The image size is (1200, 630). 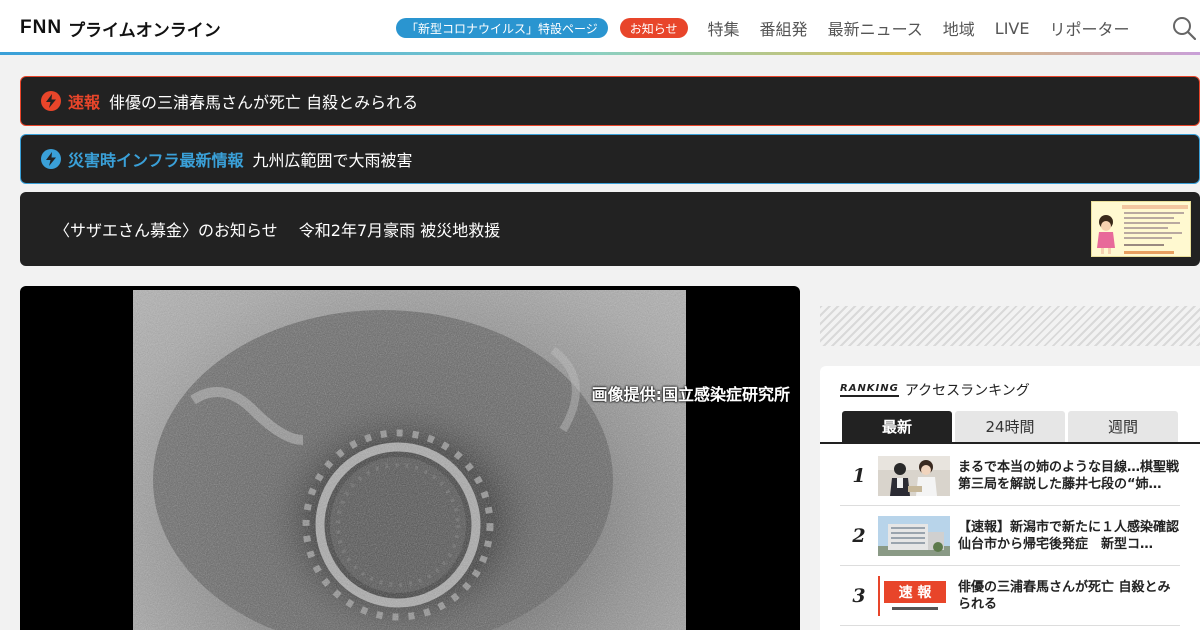 What do you see at coordinates (1123, 426) in the screenshot?
I see `tab-weekly: 週間` at bounding box center [1123, 426].